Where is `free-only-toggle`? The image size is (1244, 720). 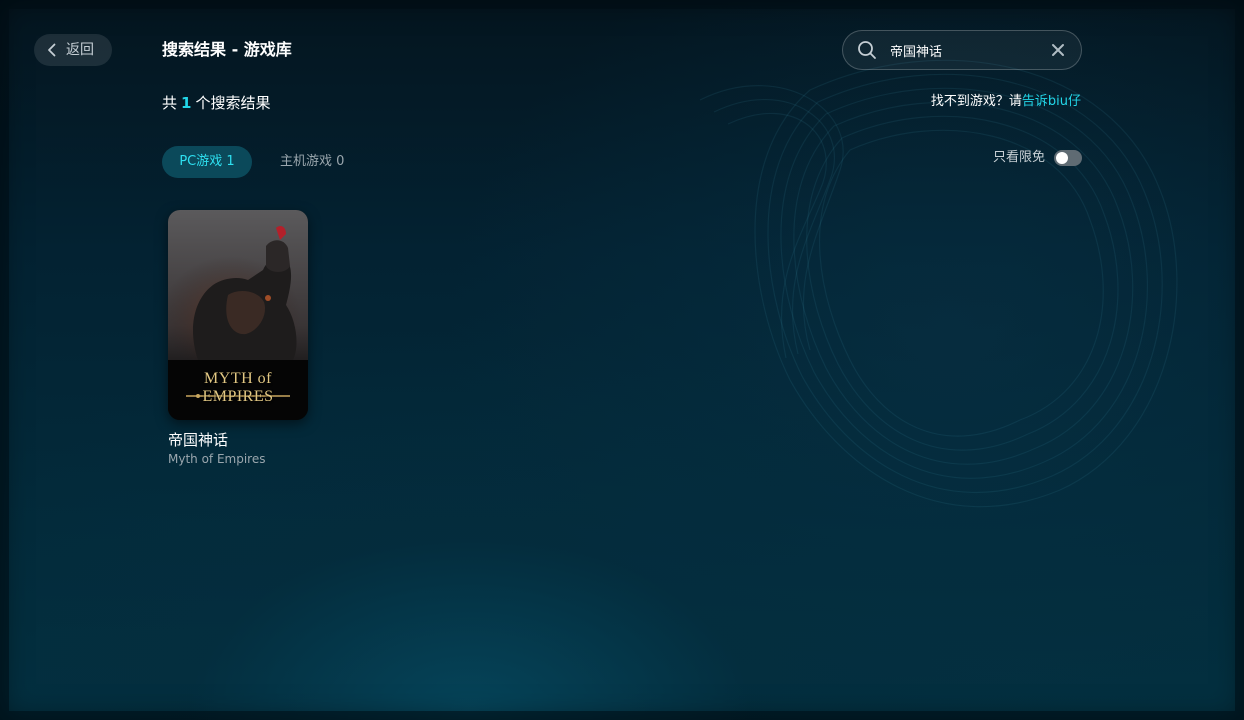
free-only-toggle is located at coordinates (1068, 158).